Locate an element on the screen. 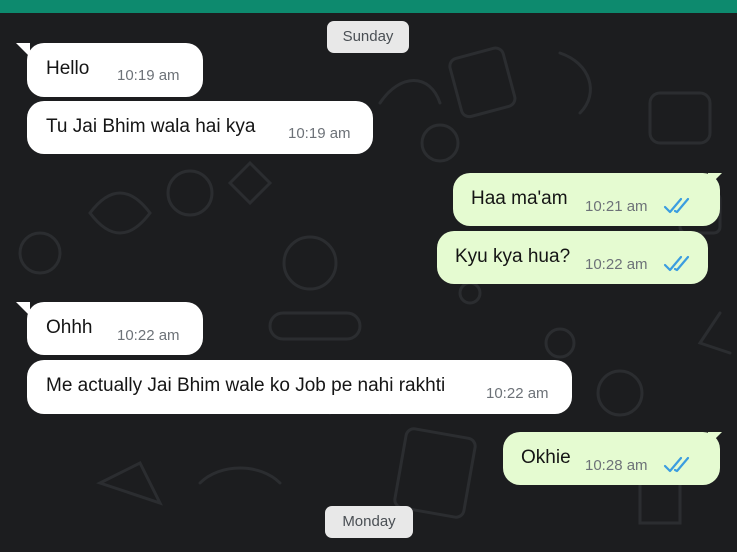 This screenshot has height=552, width=737. date-separator-label: Sunday is located at coordinates (368, 36).